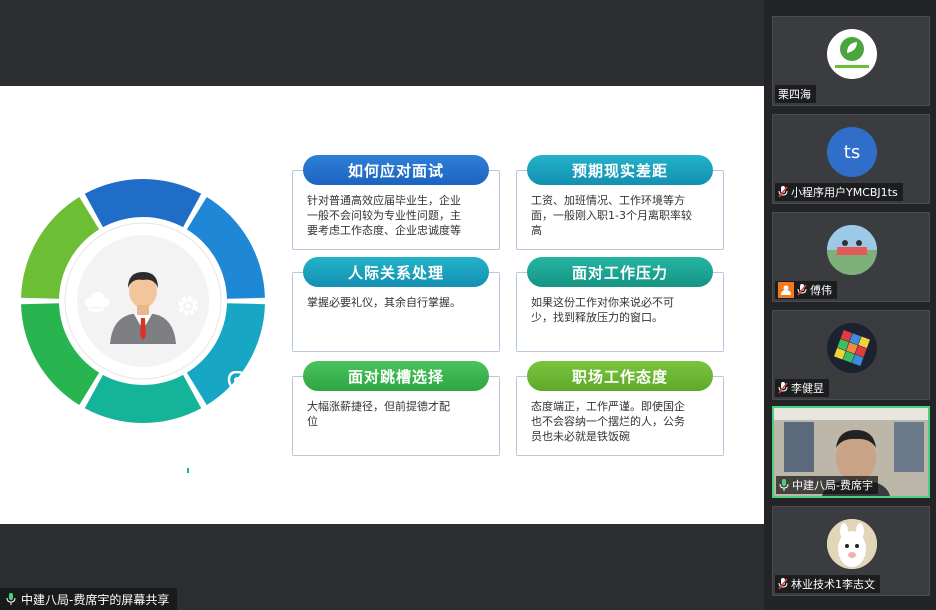  Describe the element at coordinates (312, 421) in the screenshot. I see `card-line: 位` at that location.